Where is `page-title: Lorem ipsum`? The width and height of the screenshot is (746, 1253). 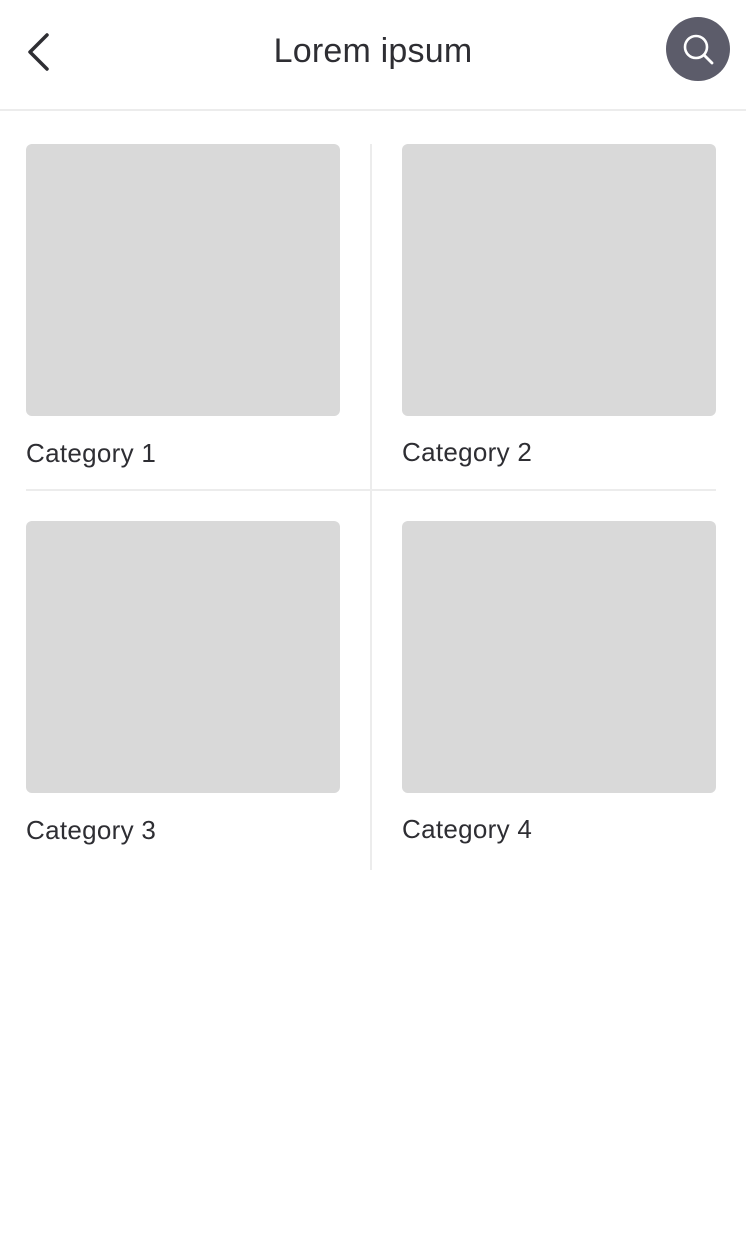
page-title: Lorem ipsum is located at coordinates (373, 51).